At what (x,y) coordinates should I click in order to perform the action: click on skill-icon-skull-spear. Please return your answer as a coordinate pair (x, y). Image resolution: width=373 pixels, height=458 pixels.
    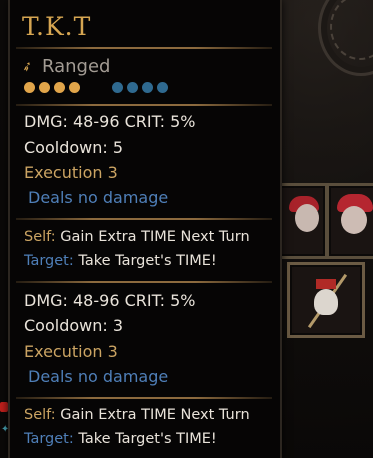
    Looking at the image, I should click on (326, 300).